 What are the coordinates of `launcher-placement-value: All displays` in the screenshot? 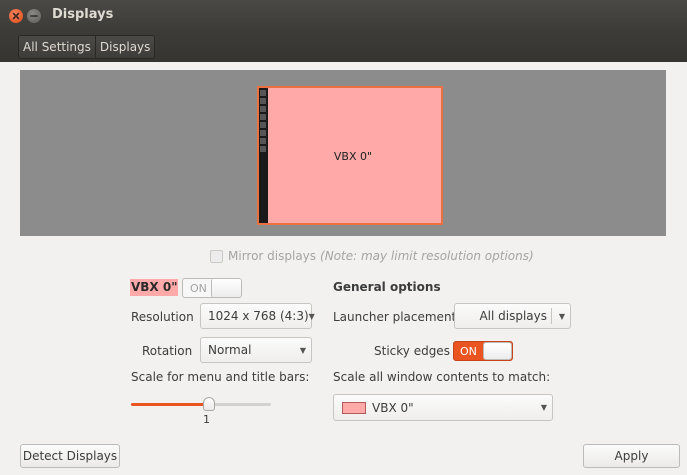 It's located at (513, 316).